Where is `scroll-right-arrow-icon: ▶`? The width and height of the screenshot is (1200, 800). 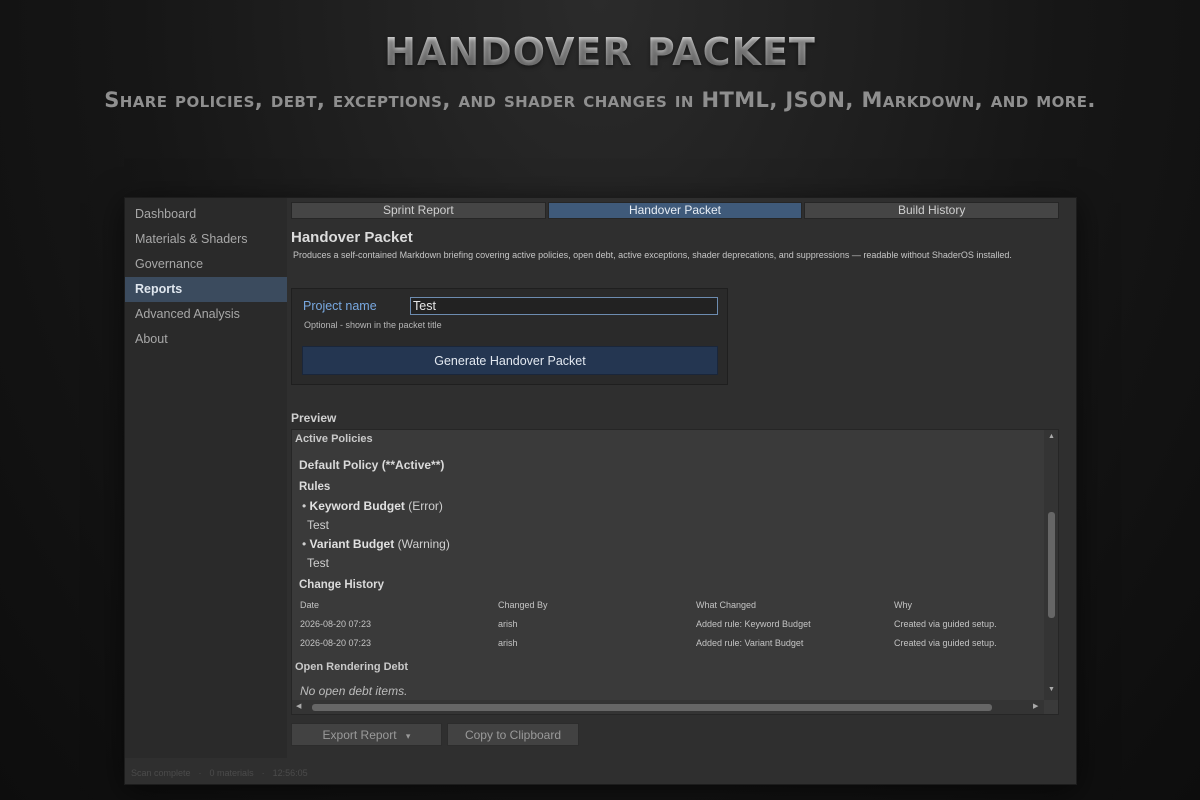
scroll-right-arrow-icon: ▶ is located at coordinates (1035, 707).